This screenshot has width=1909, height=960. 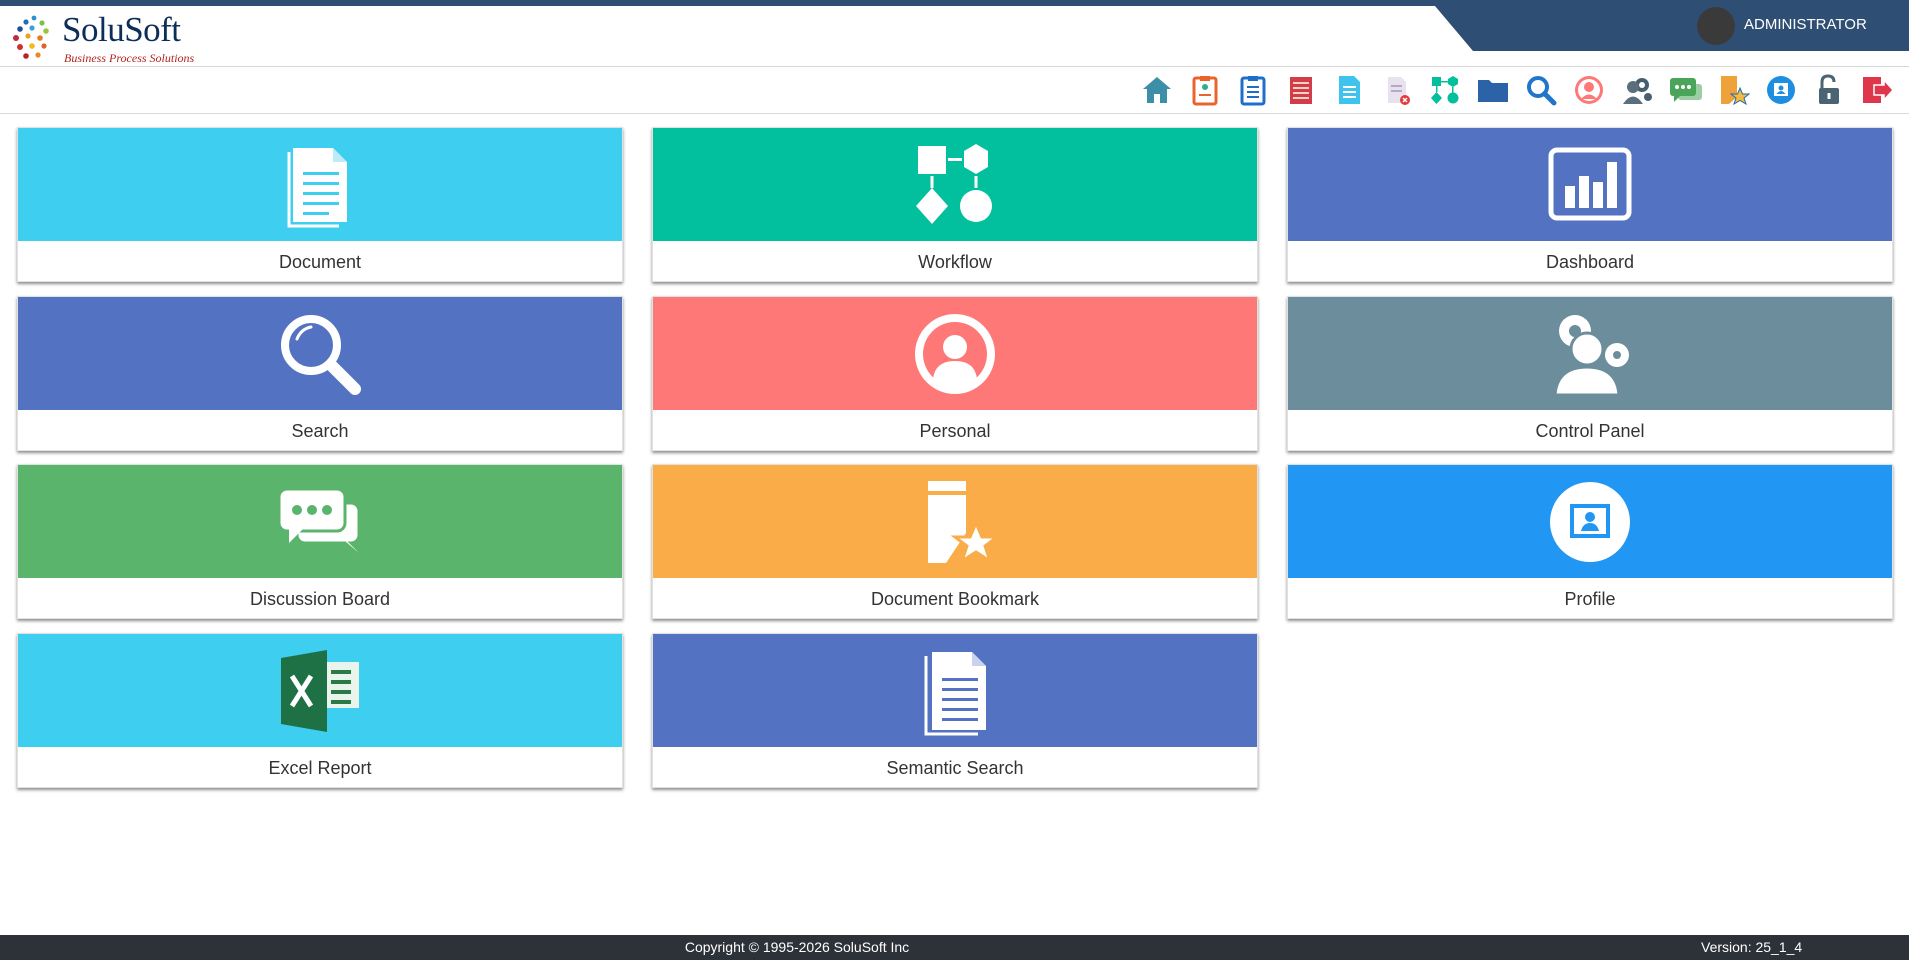 I want to click on tile-document: Document, so click(x=320, y=204).